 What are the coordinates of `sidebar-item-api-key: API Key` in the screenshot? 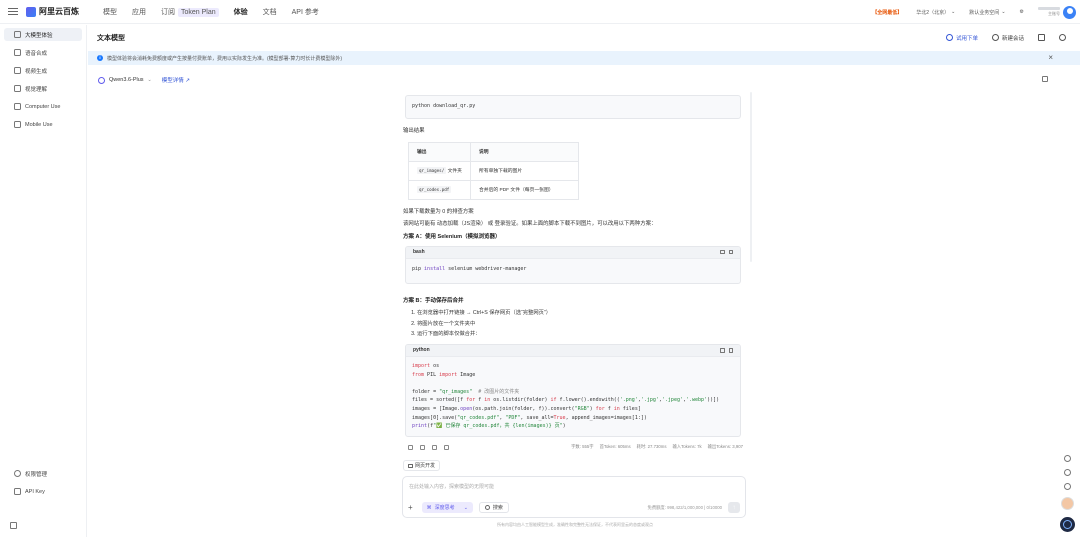 It's located at (43, 491).